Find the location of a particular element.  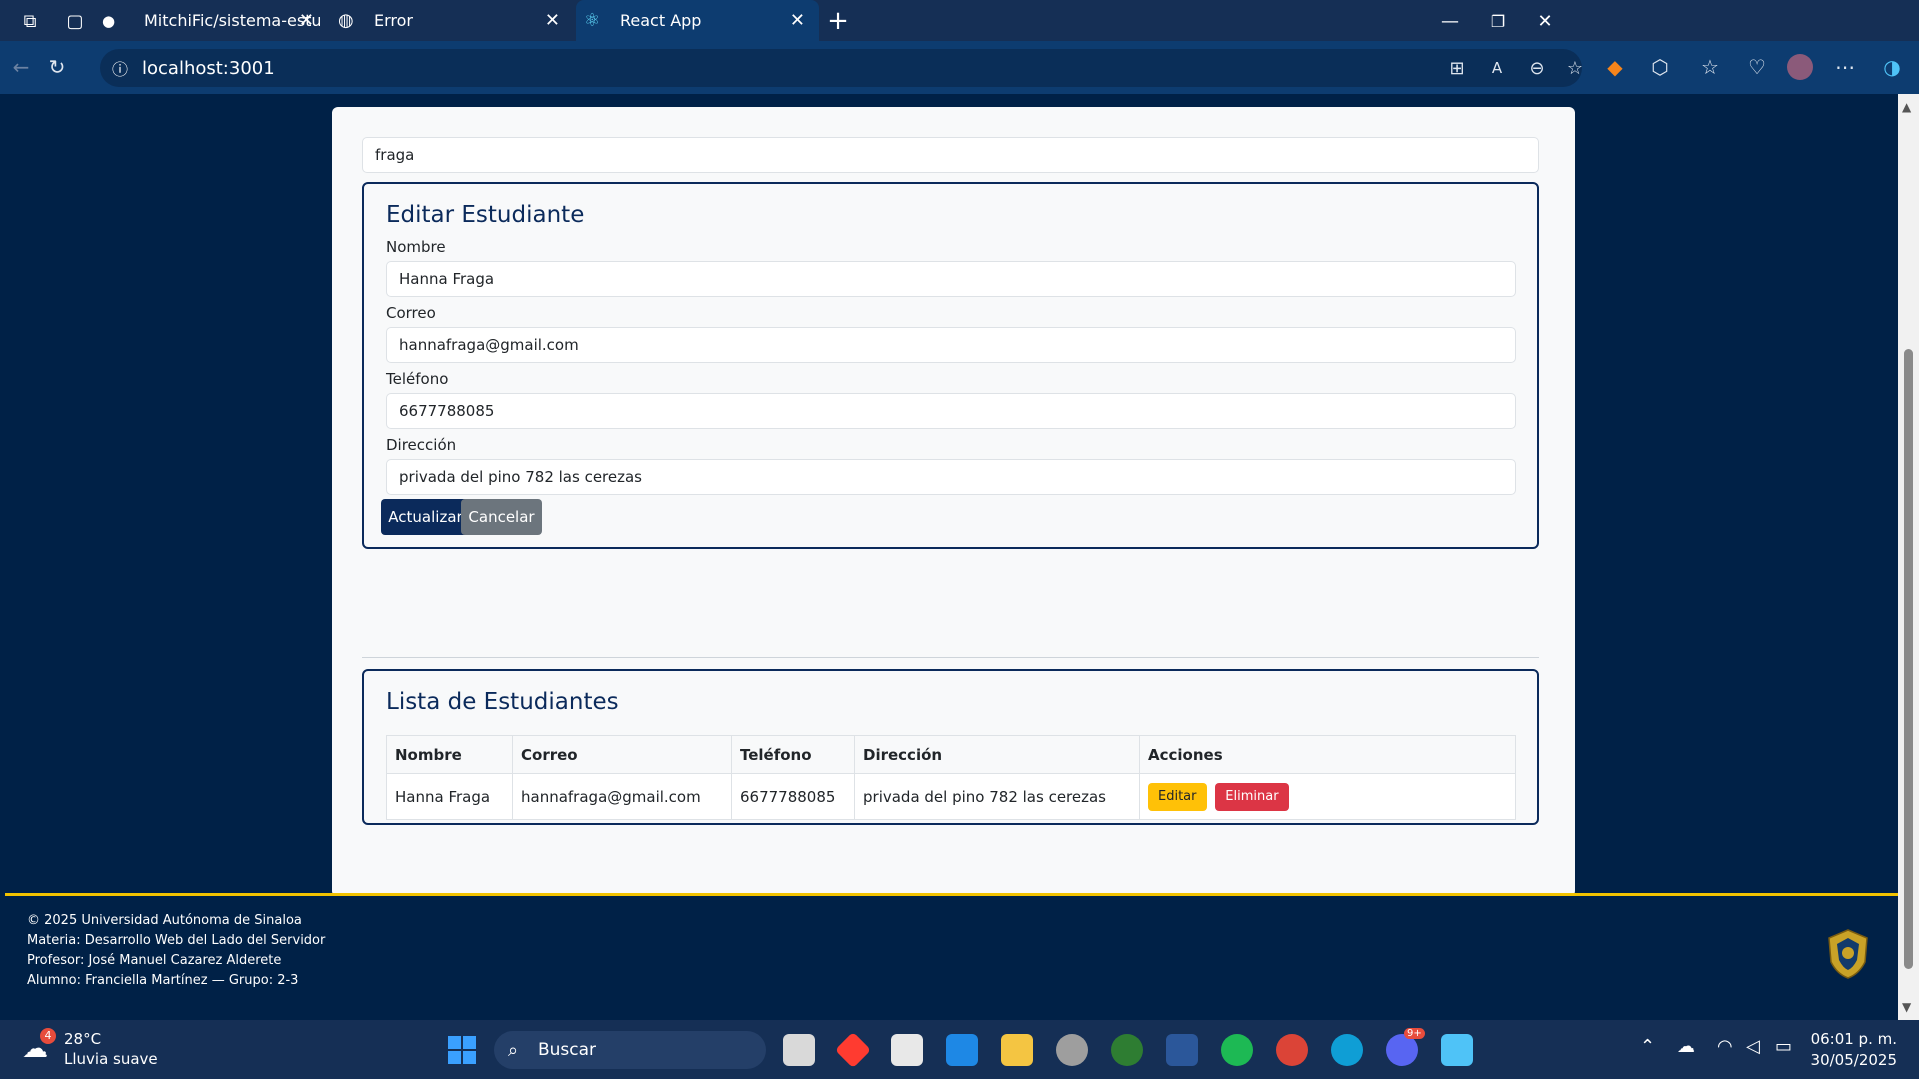

address-label: Dirección is located at coordinates (421, 445).